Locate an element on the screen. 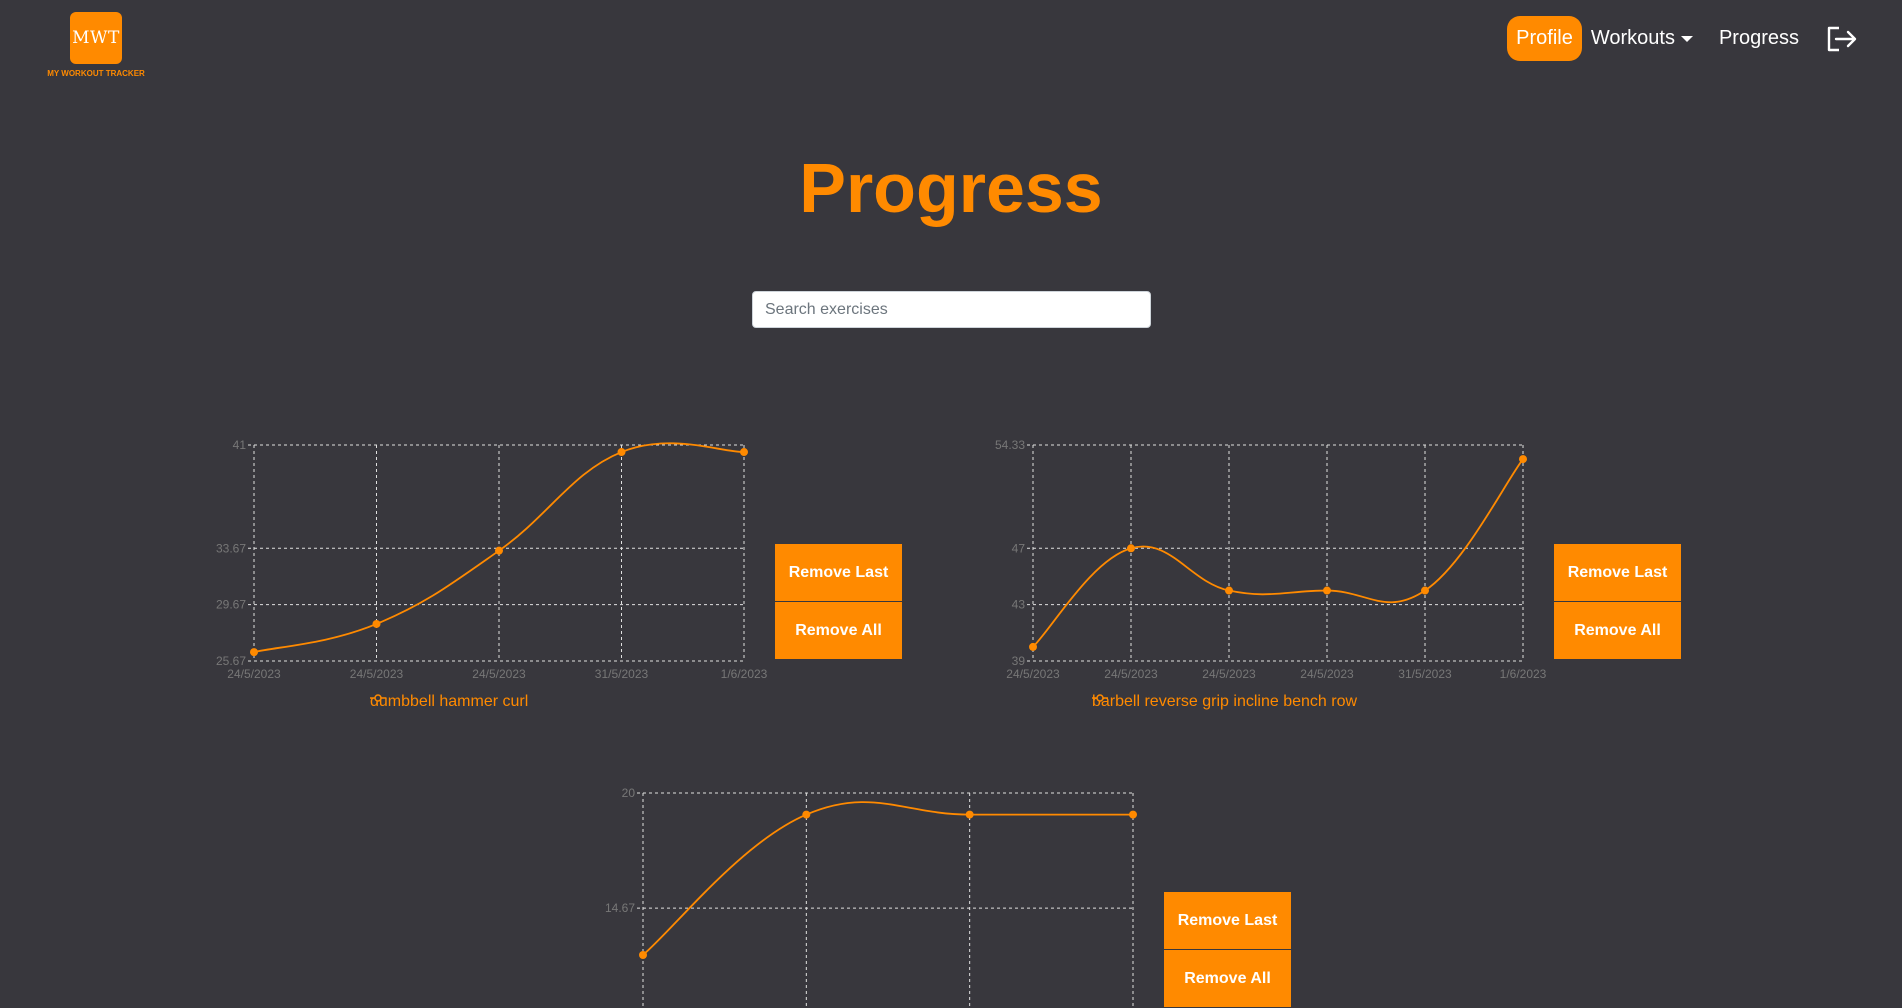 Image resolution: width=1902 pixels, height=1008 pixels. remove-all-button: Remove All is located at coordinates (1227, 978).